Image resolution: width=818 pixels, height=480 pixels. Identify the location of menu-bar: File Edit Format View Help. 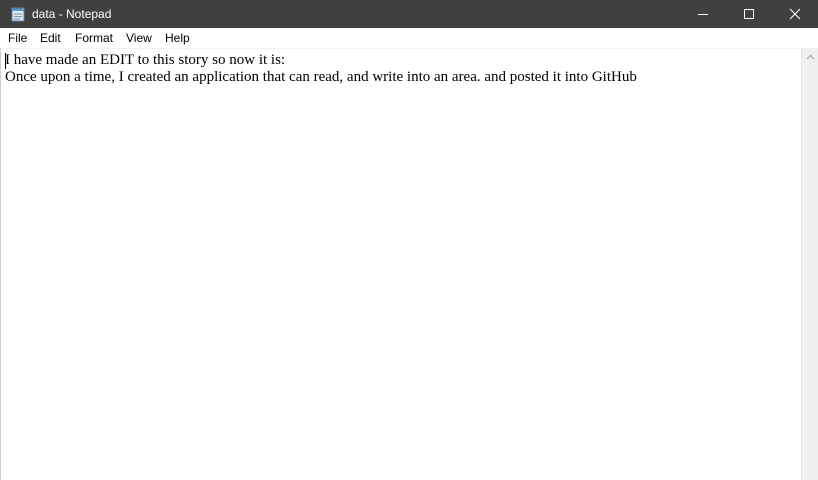
(409, 38).